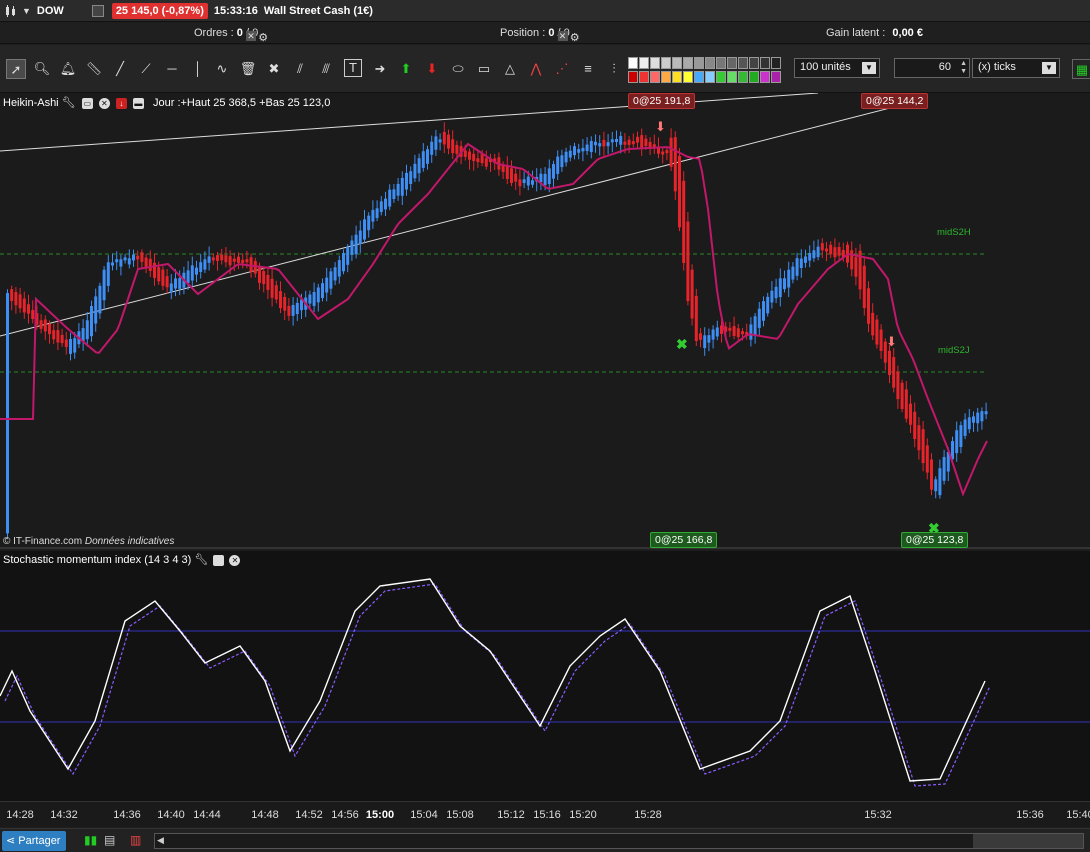  Describe the element at coordinates (540, 35) in the screenshot. I see `position-info: Position : 0 ✕ / 0 ⚙` at that location.